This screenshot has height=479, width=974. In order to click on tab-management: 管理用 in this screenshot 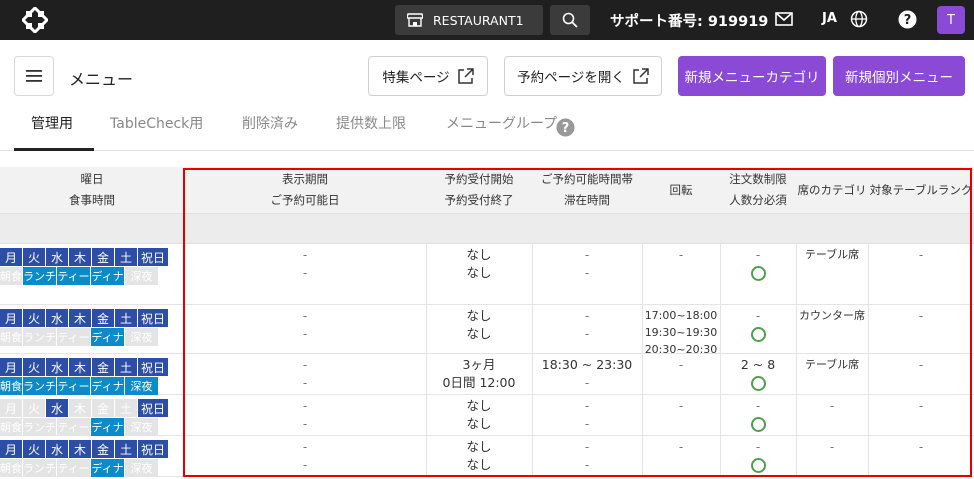, I will do `click(52, 123)`.